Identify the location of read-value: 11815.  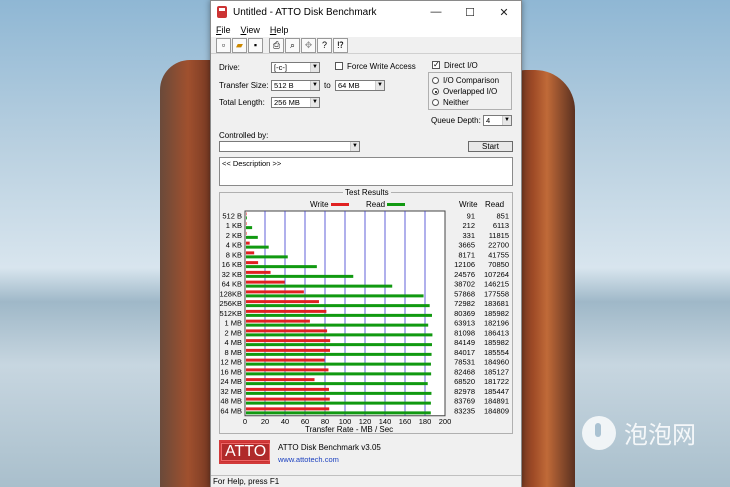
(499, 235).